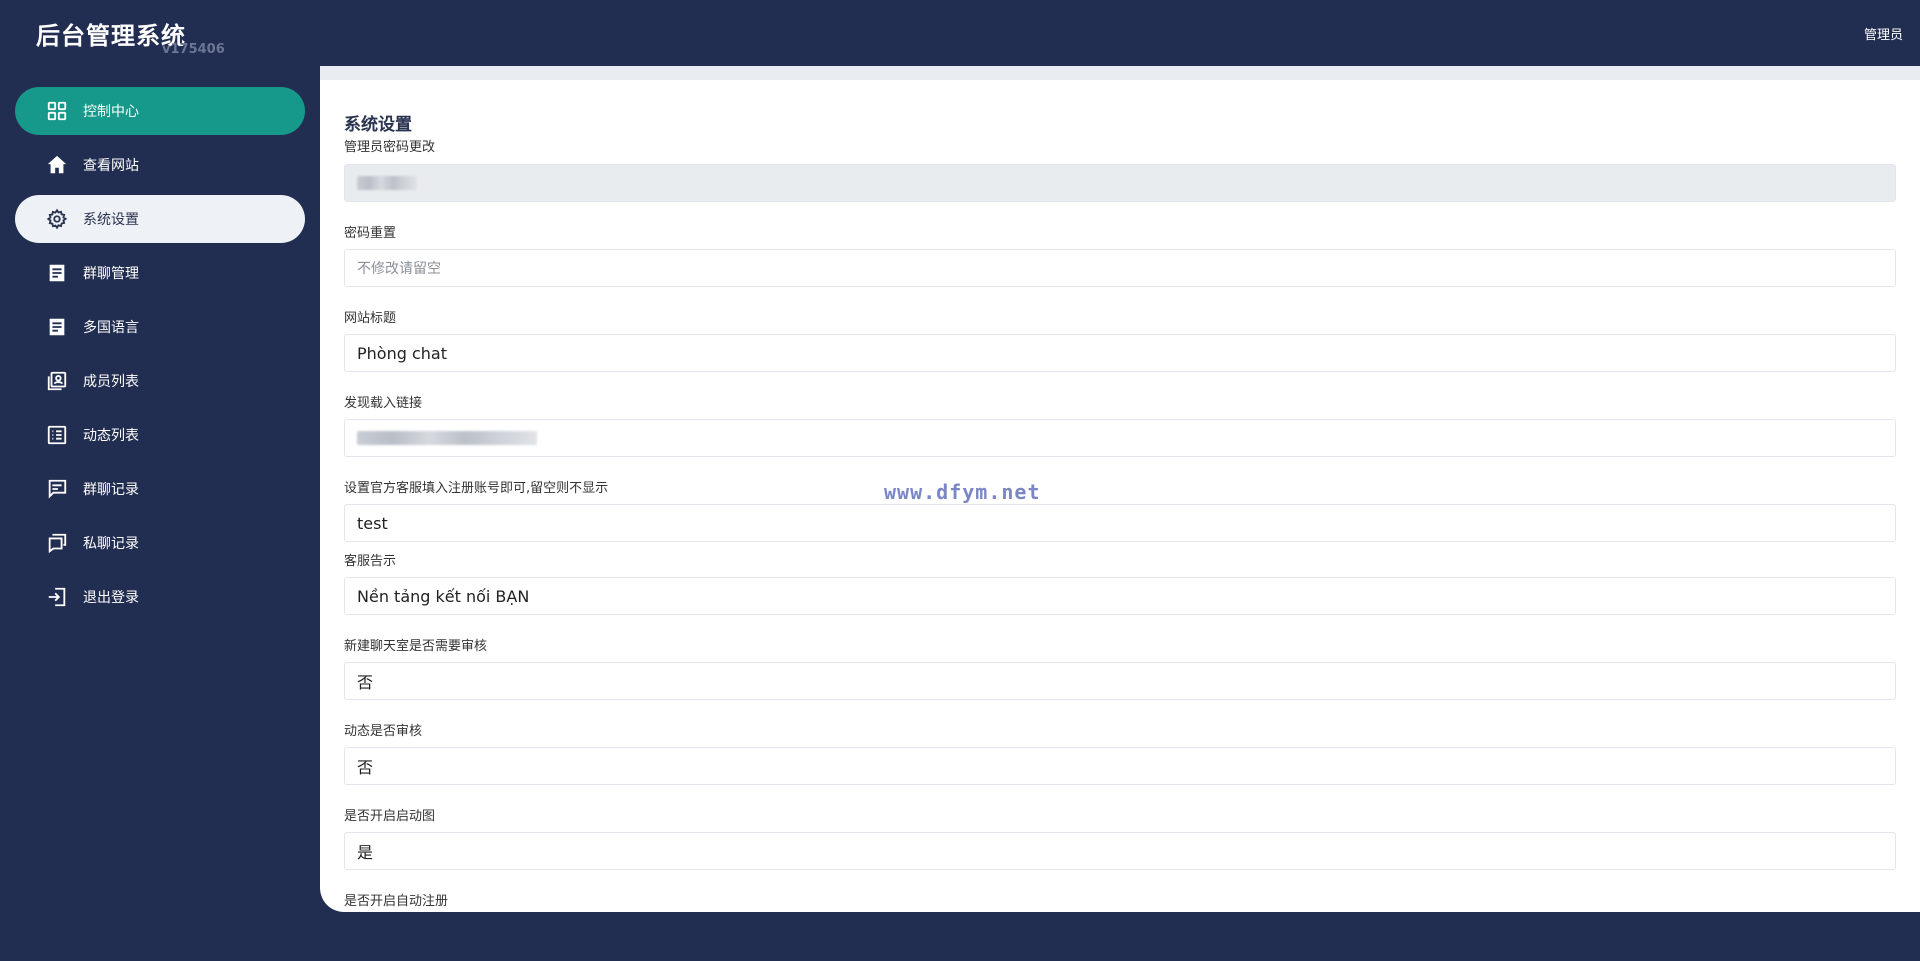 Image resolution: width=1920 pixels, height=961 pixels. Describe the element at coordinates (156, 40) in the screenshot. I see `brand: 后台管理系统 v175406` at that location.